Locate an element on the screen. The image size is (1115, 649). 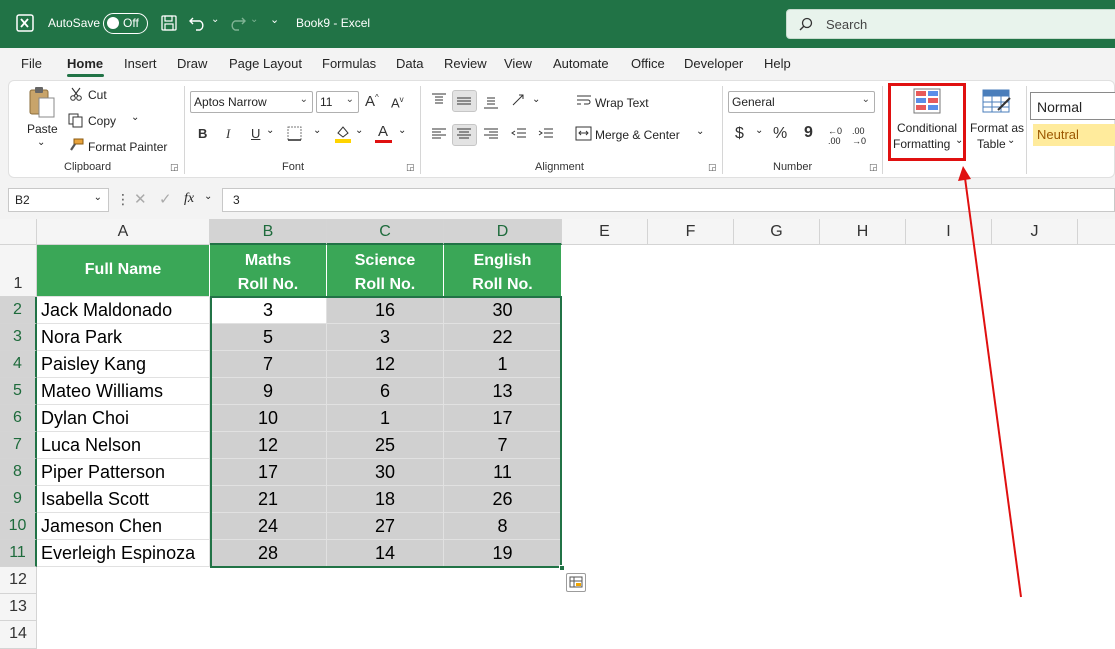
bold-button: B is located at coordinates (202, 133).